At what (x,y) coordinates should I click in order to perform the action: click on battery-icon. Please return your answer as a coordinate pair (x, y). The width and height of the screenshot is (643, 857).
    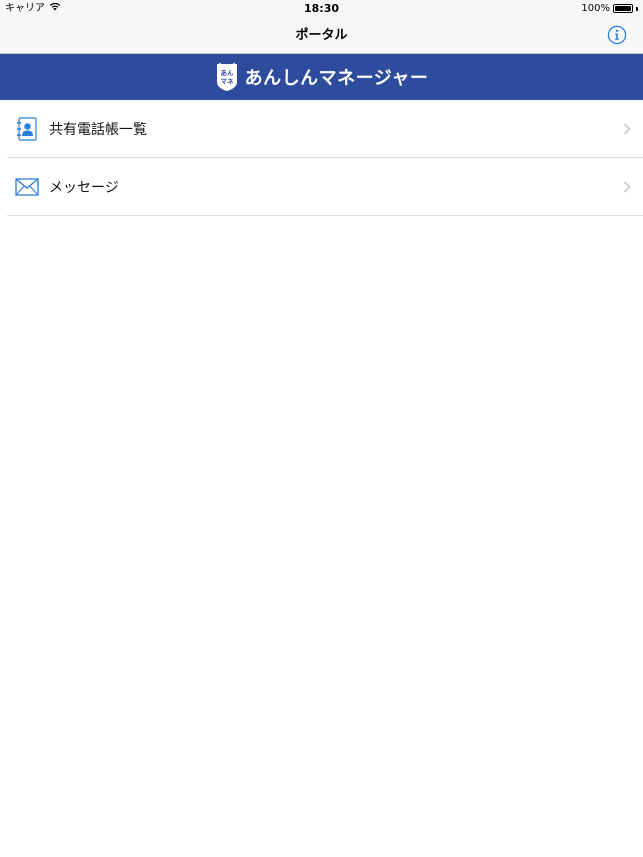
    Looking at the image, I should click on (623, 8).